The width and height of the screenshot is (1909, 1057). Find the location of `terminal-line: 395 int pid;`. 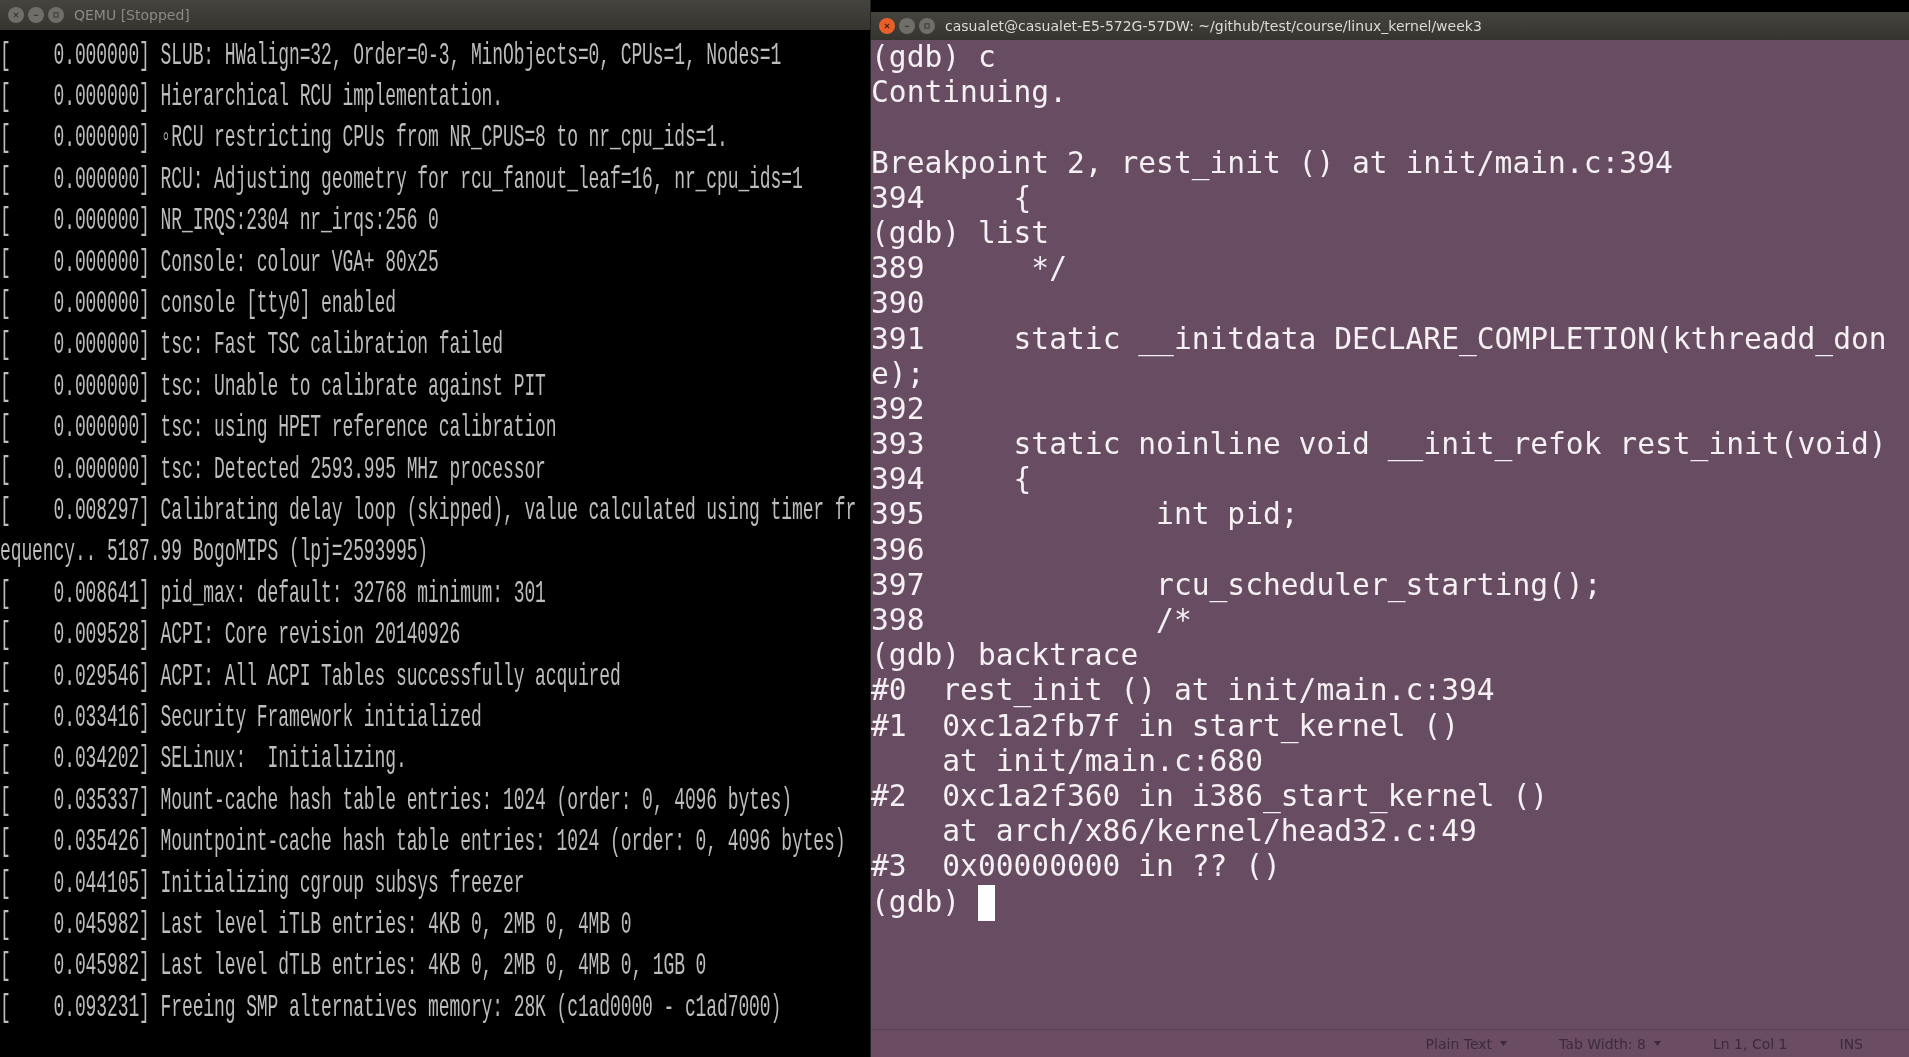

terminal-line: 395 int pid; is located at coordinates (1085, 515).